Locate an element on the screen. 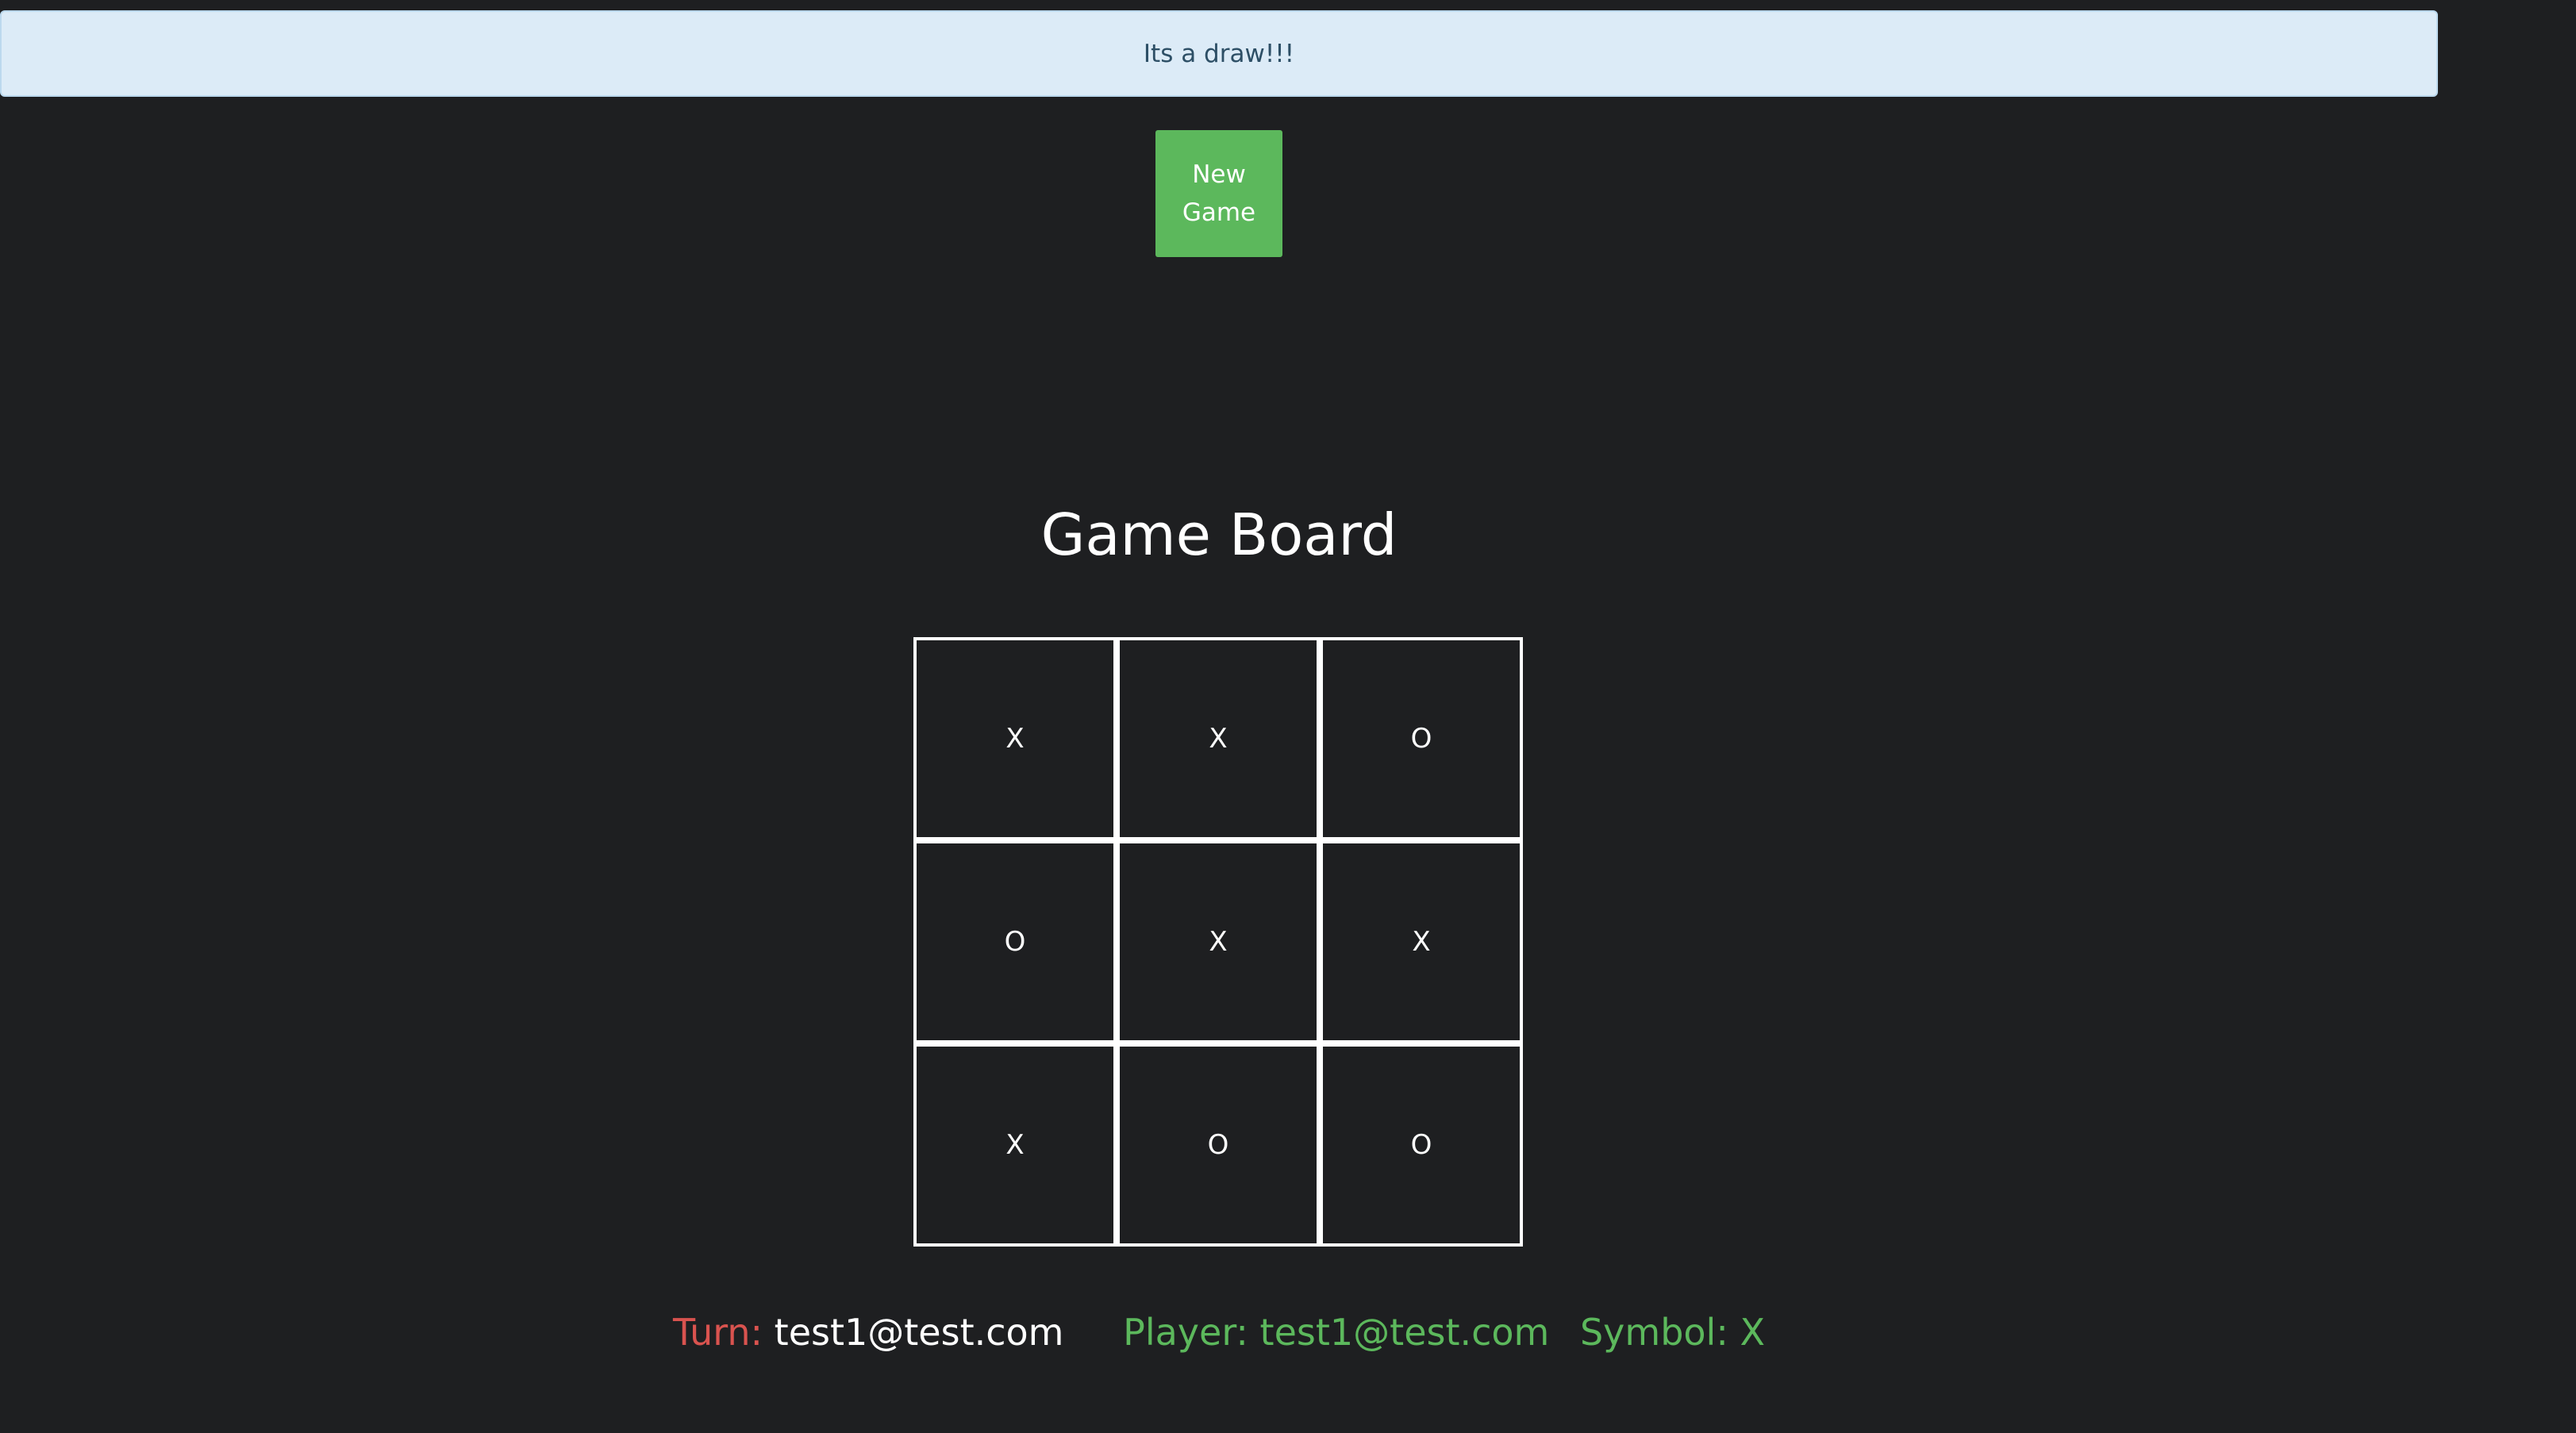 This screenshot has width=2576, height=1433. turn-value: test1@test.com is located at coordinates (919, 1332).